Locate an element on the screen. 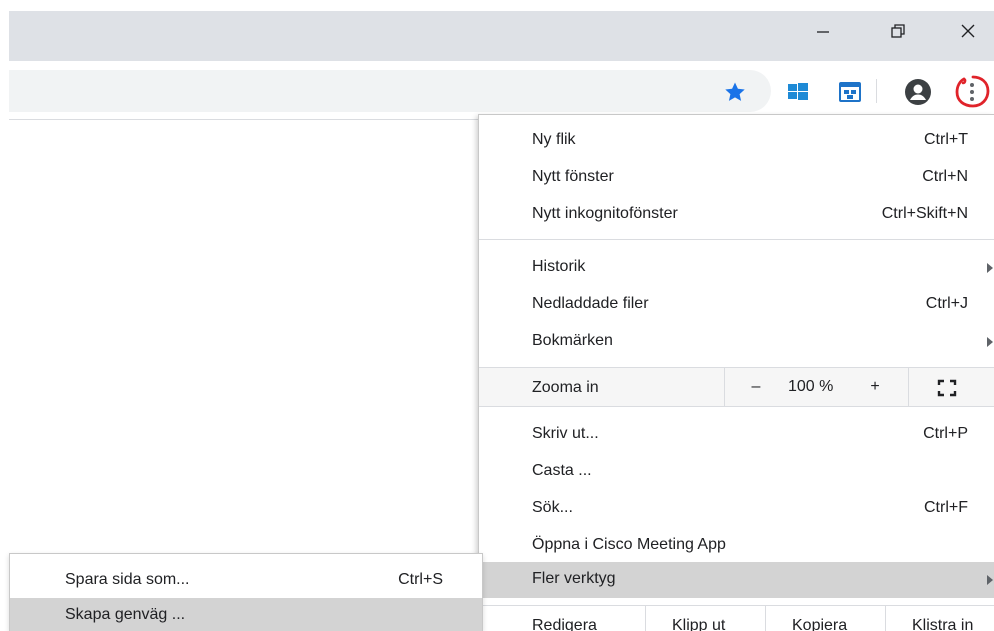  star-bookmark-icon is located at coordinates (735, 92).